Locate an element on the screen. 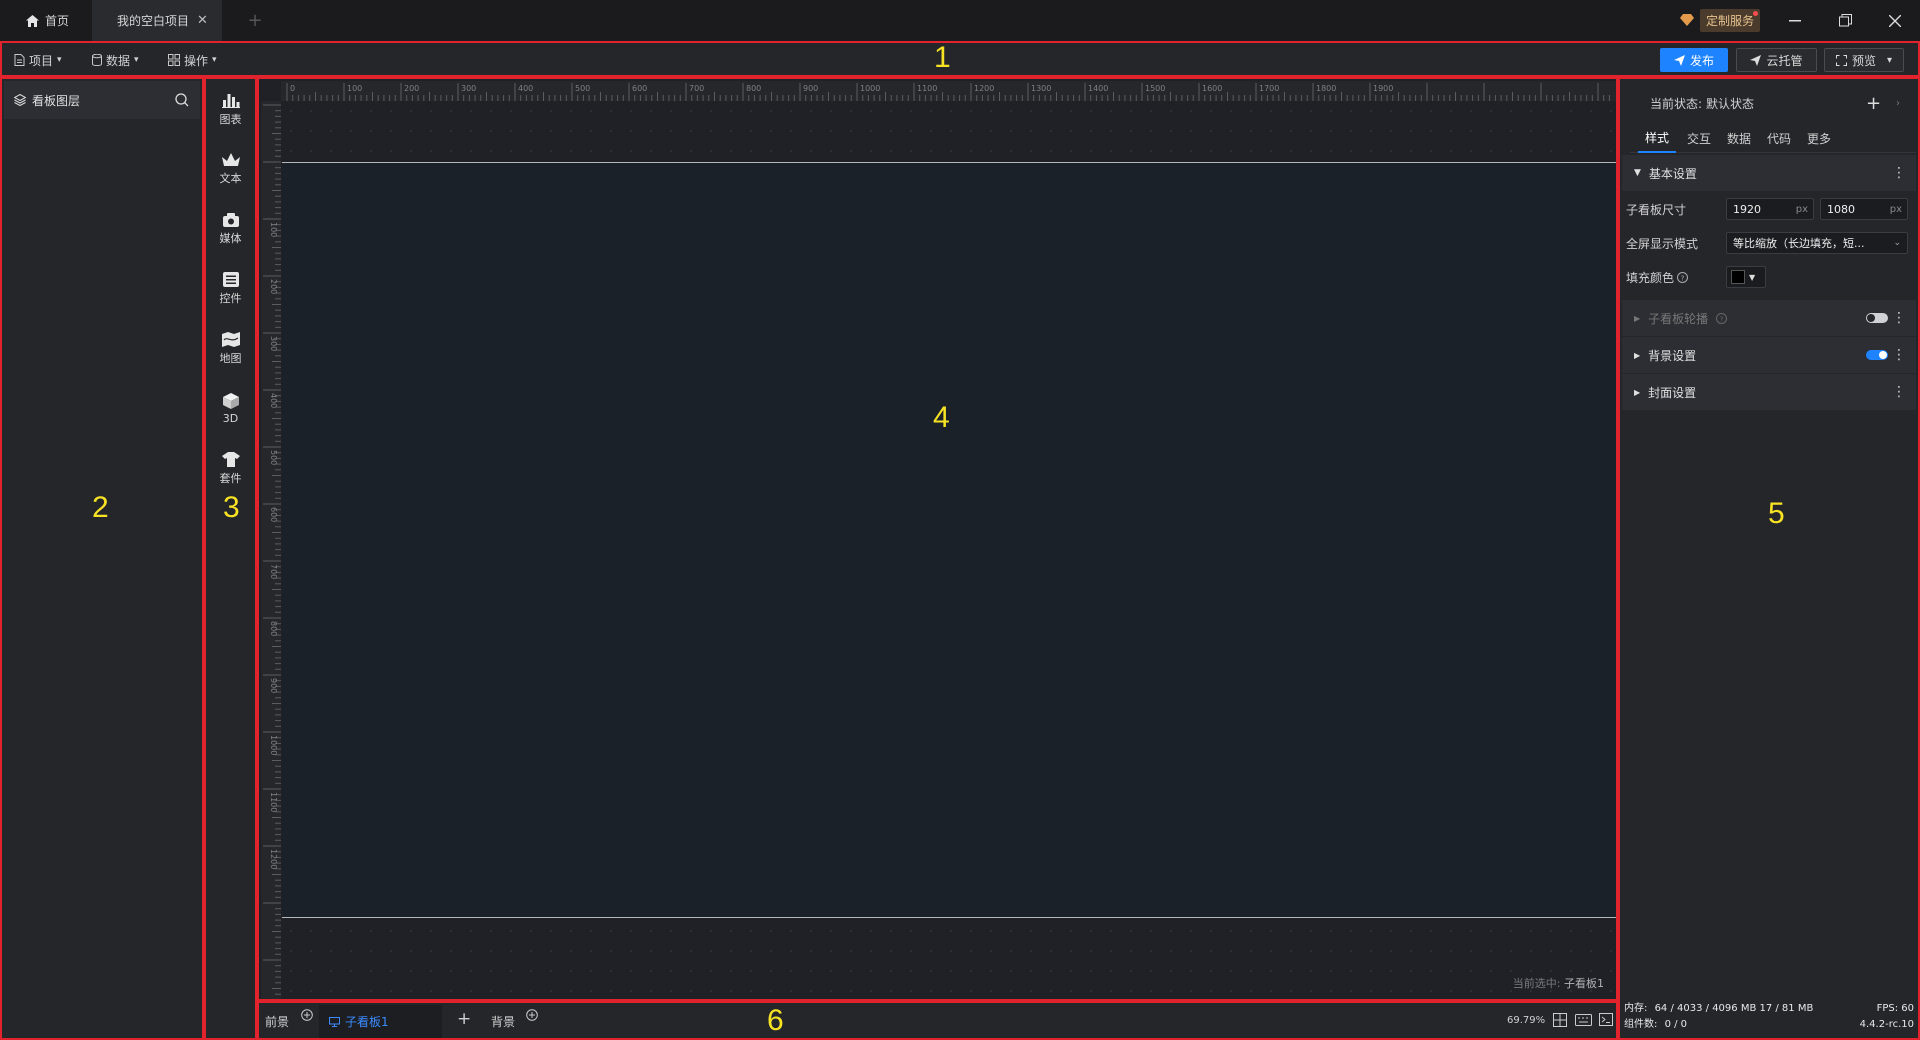 This screenshot has width=1920, height=1040. menu-operation: 操作 ▾ is located at coordinates (192, 60).